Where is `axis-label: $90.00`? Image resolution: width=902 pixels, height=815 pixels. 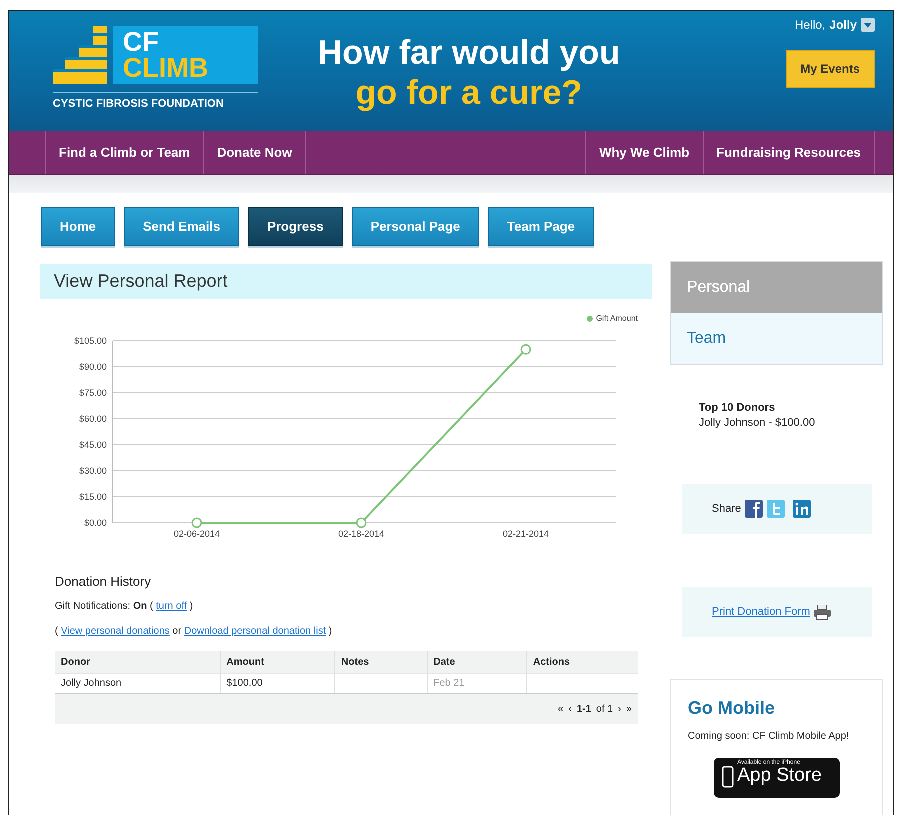 axis-label: $90.00 is located at coordinates (93, 367).